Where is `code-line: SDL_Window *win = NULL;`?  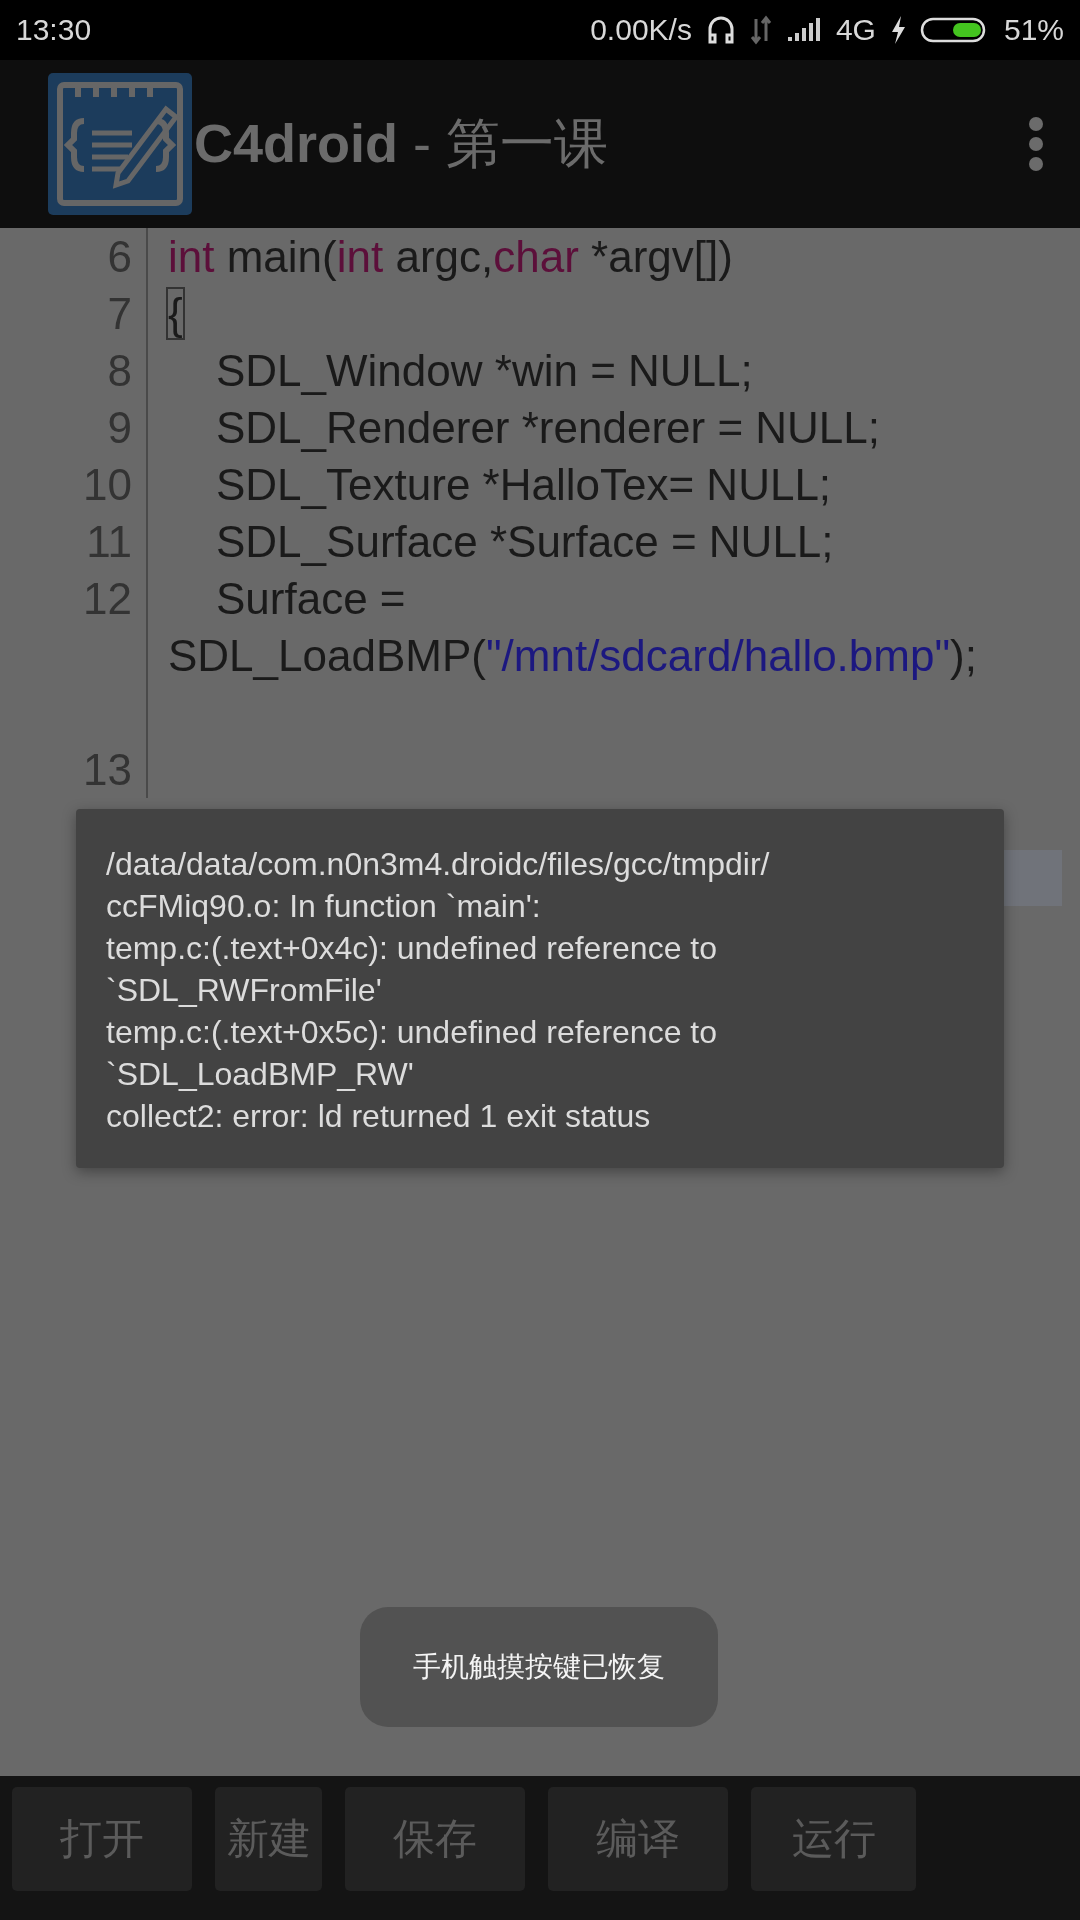
code-line: SDL_Window *win = NULL; is located at coordinates (484, 371).